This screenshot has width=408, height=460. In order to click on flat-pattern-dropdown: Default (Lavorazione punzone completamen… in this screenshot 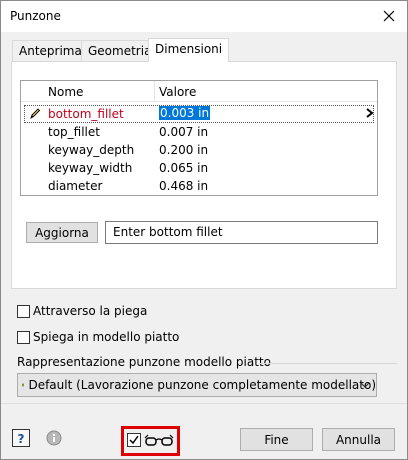, I will do `click(197, 385)`.